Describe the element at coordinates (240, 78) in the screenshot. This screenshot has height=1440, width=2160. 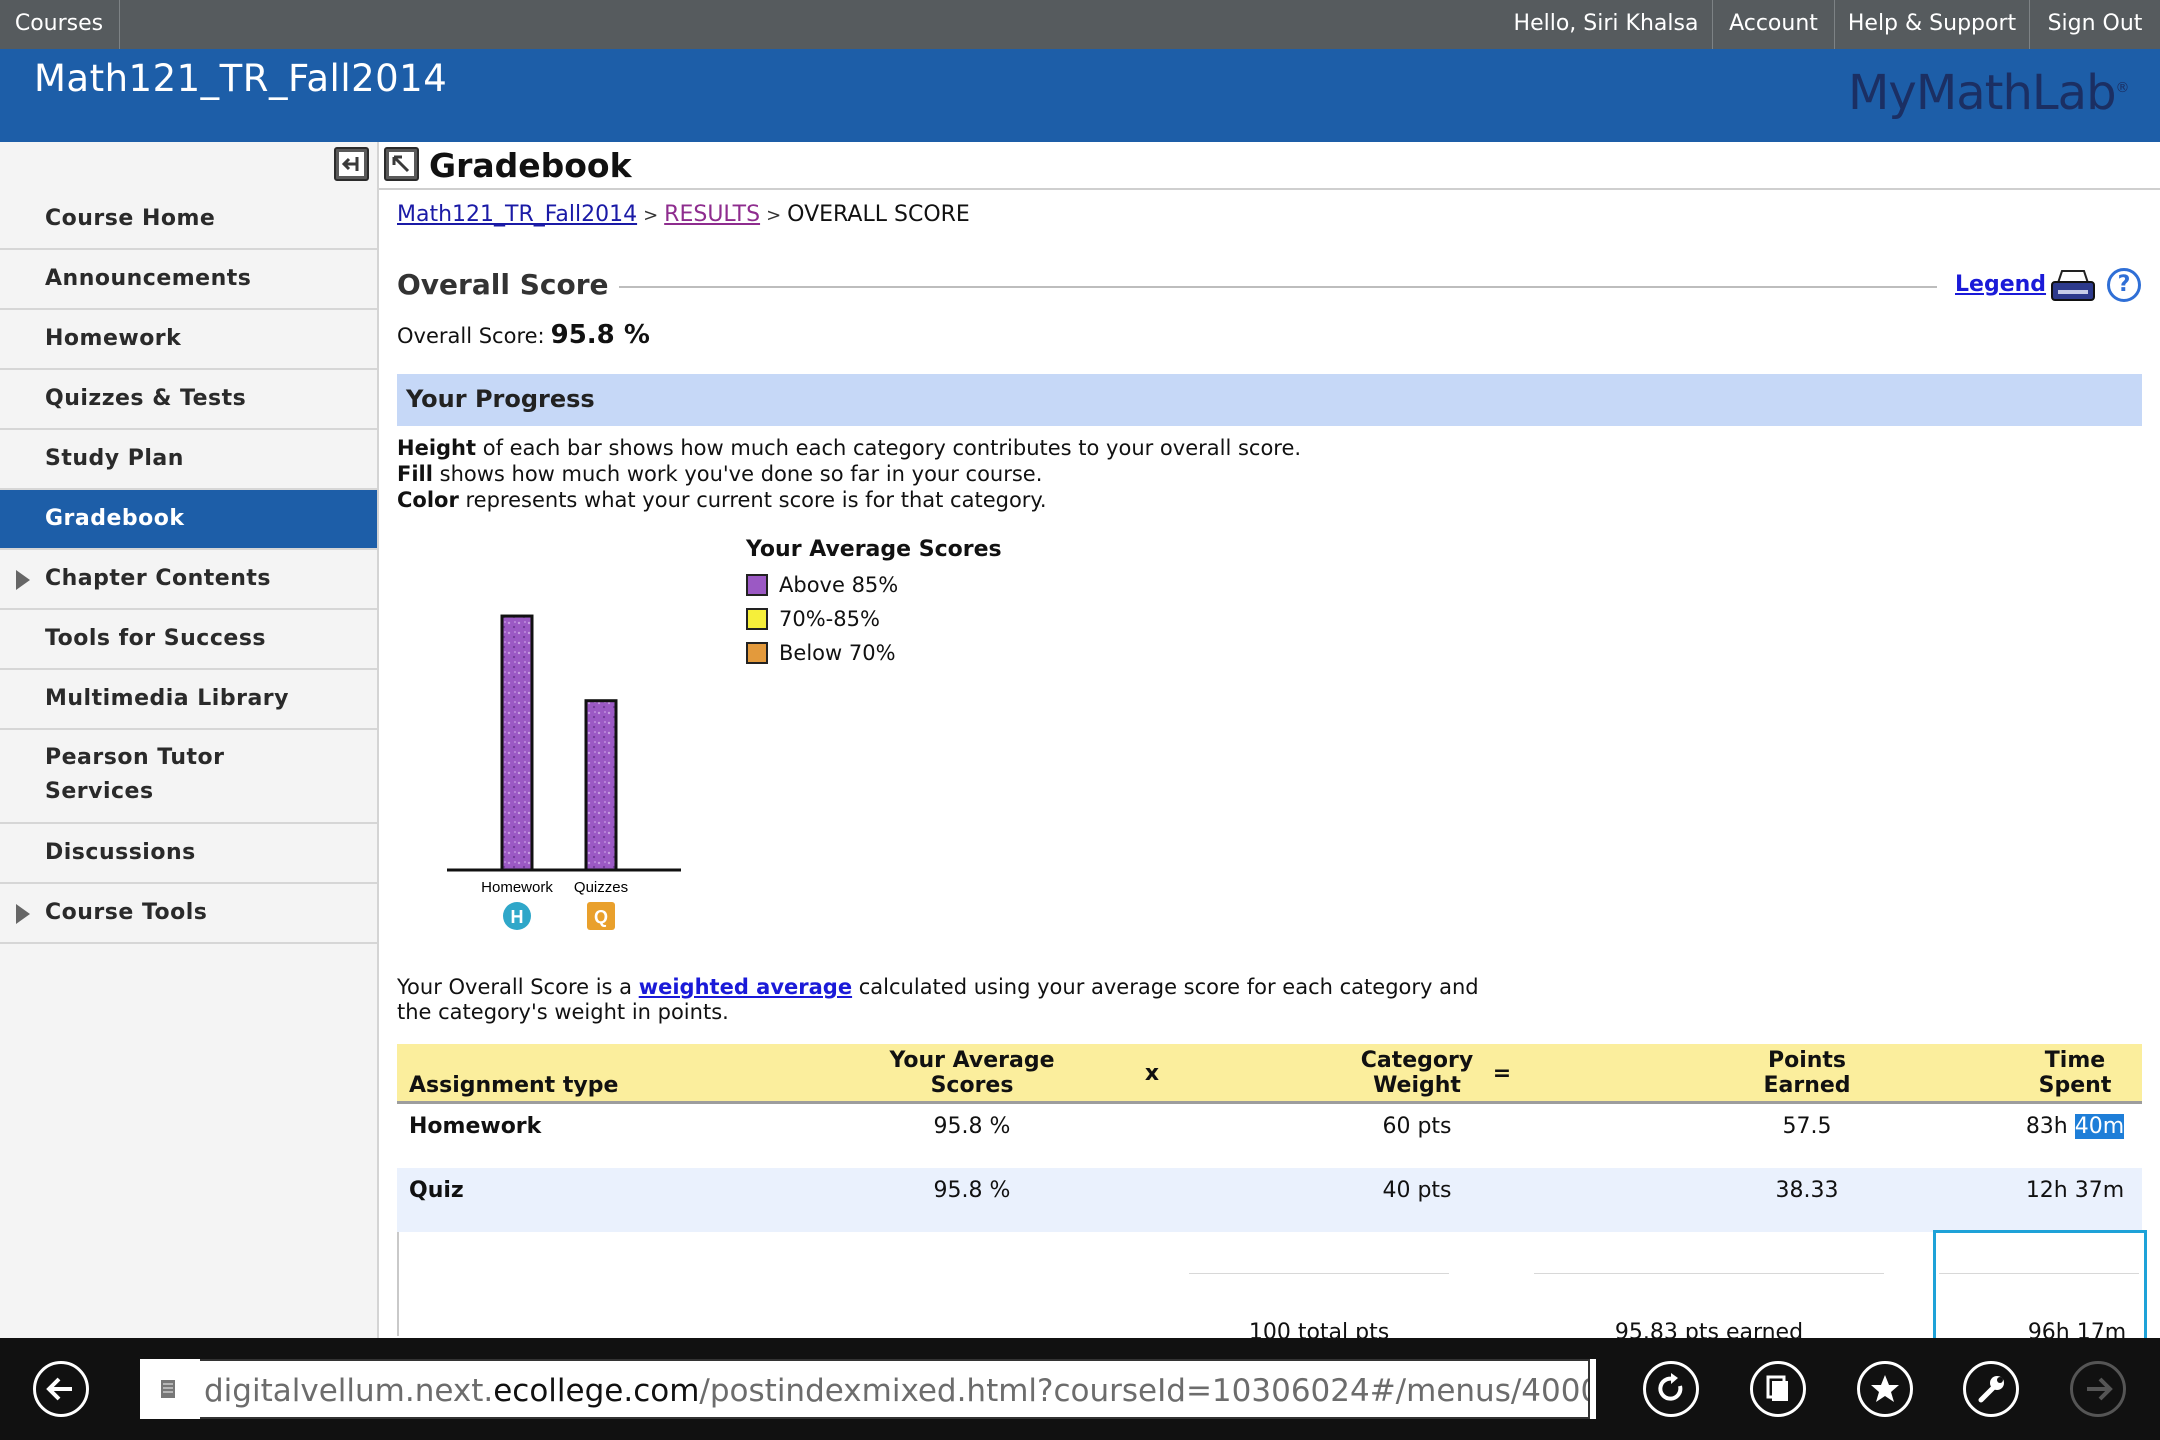
I see `course-title: Math121_TR_Fall2014` at that location.